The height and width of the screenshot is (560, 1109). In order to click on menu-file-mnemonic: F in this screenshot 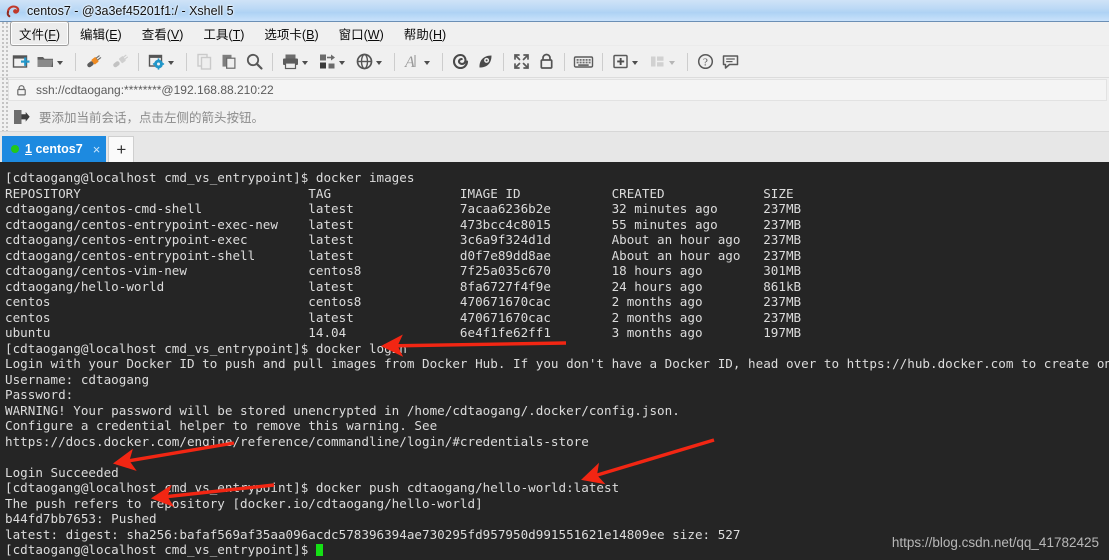, I will do `click(52, 35)`.